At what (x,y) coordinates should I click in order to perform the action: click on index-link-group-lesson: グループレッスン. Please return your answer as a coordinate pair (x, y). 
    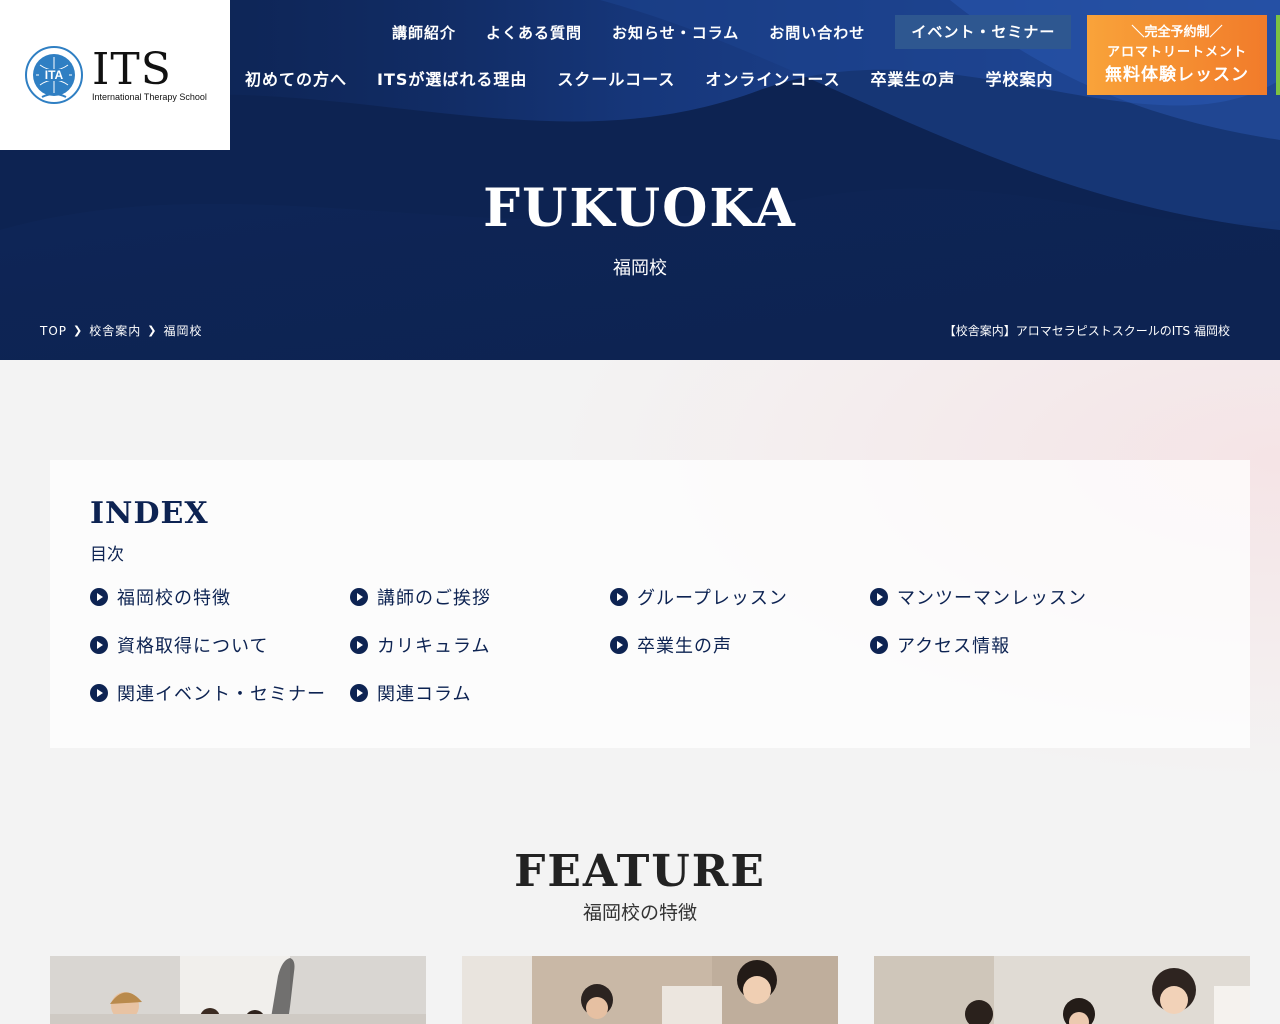
    Looking at the image, I should click on (740, 597).